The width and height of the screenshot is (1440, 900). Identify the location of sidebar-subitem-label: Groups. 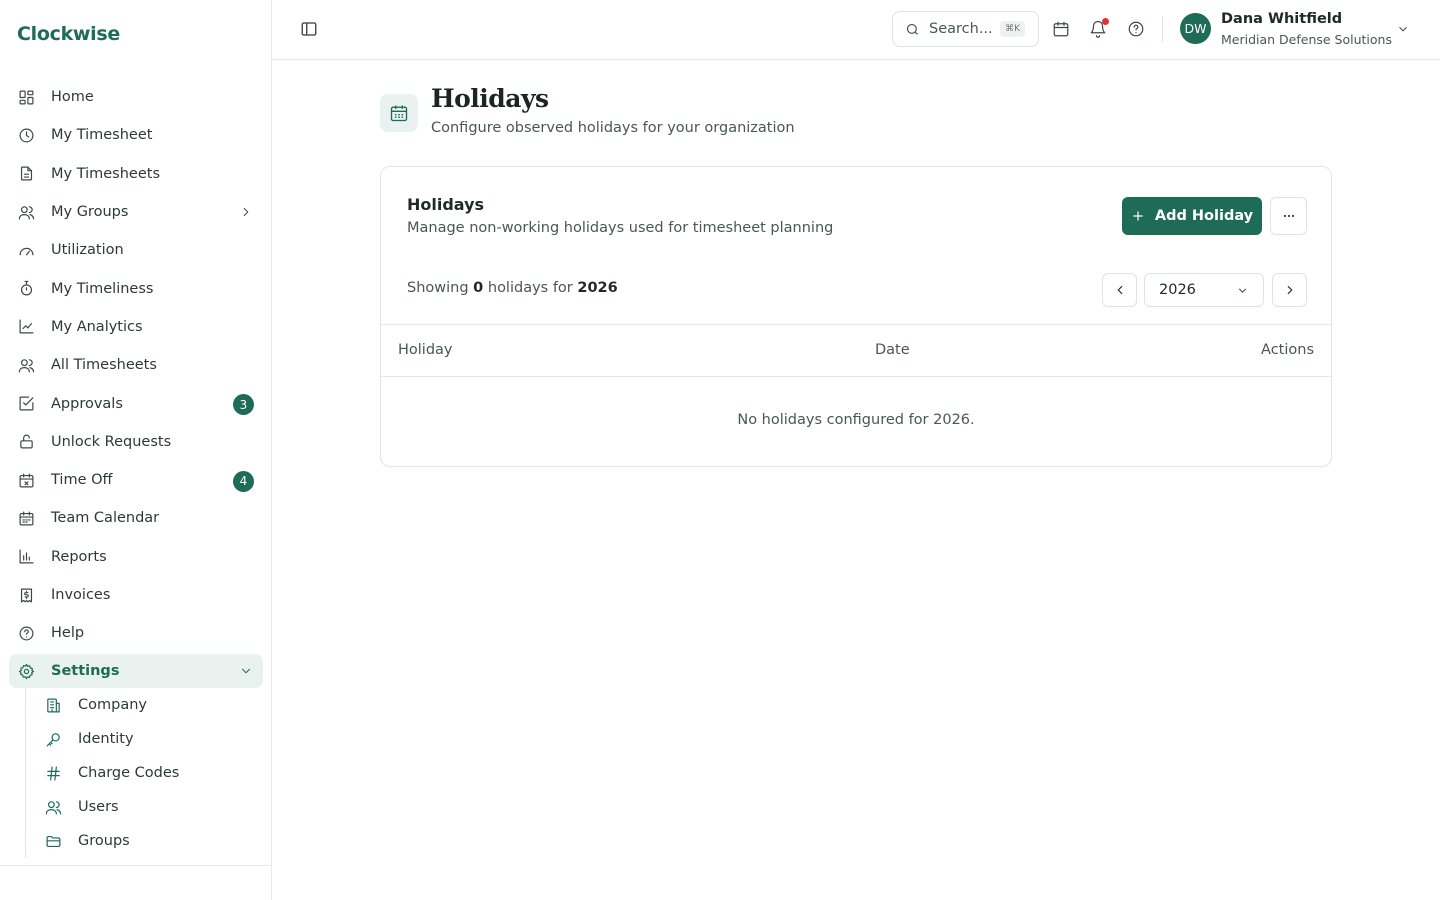
(104, 841).